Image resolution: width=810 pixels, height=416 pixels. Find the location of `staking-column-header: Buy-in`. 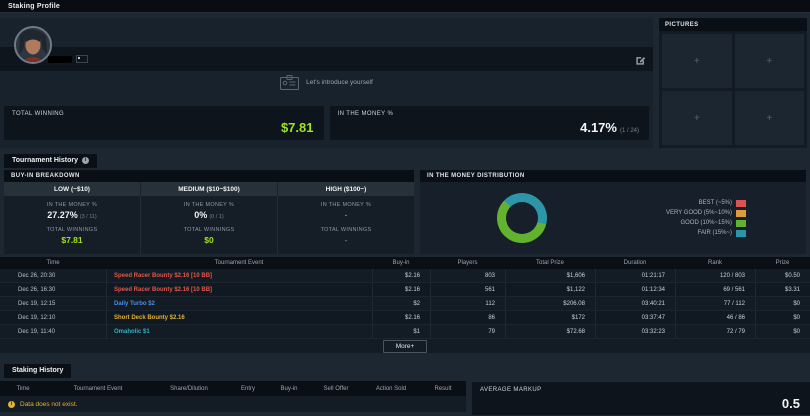

staking-column-header: Buy-in is located at coordinates (289, 388).